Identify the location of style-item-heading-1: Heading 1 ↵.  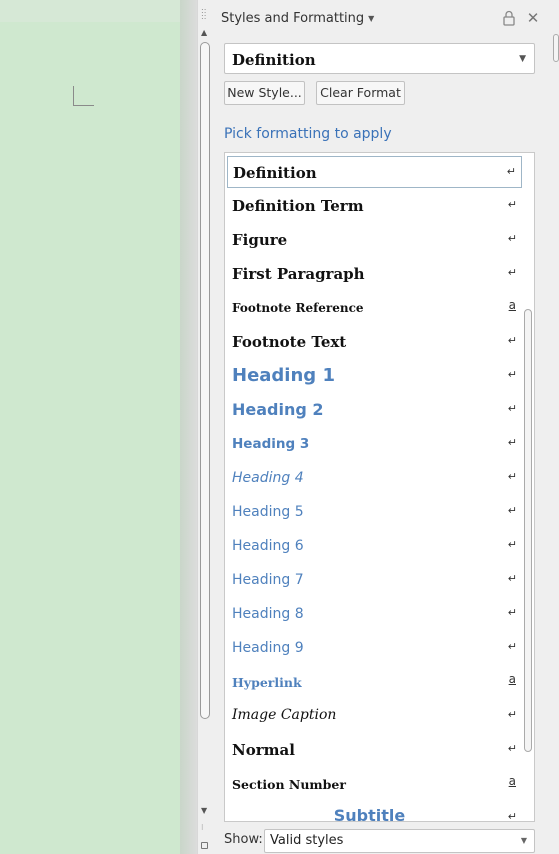
(374, 376).